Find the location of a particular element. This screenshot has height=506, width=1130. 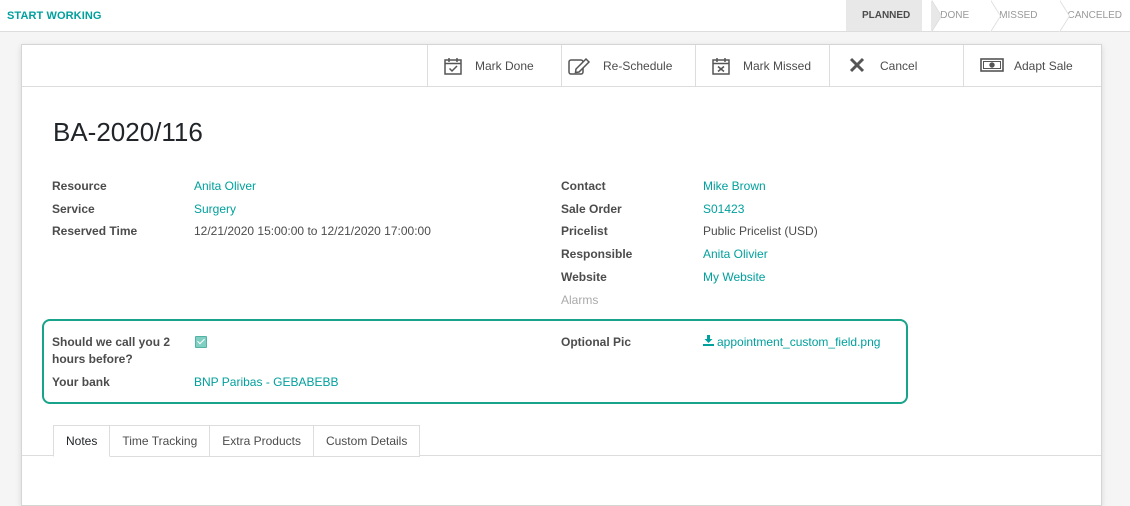

optional-pic-filename: appointment_custom_field.png is located at coordinates (799, 342).